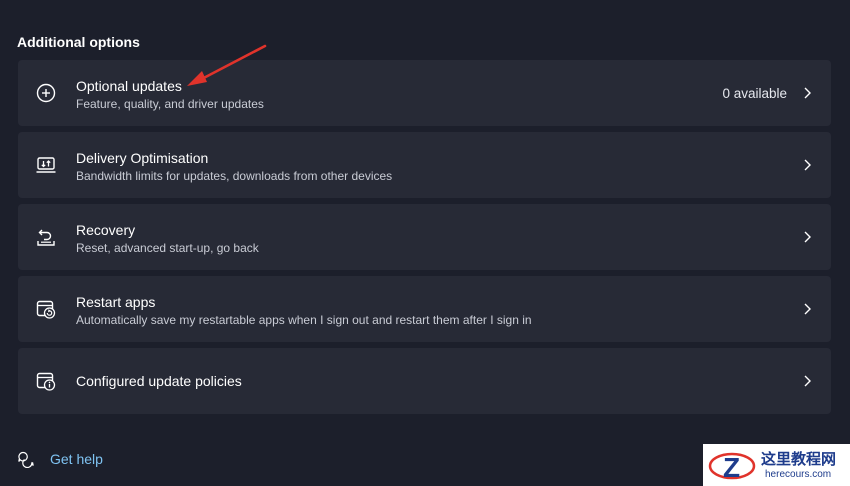 Image resolution: width=850 pixels, height=486 pixels. What do you see at coordinates (46, 237) in the screenshot?
I see `recovery-icon` at bounding box center [46, 237].